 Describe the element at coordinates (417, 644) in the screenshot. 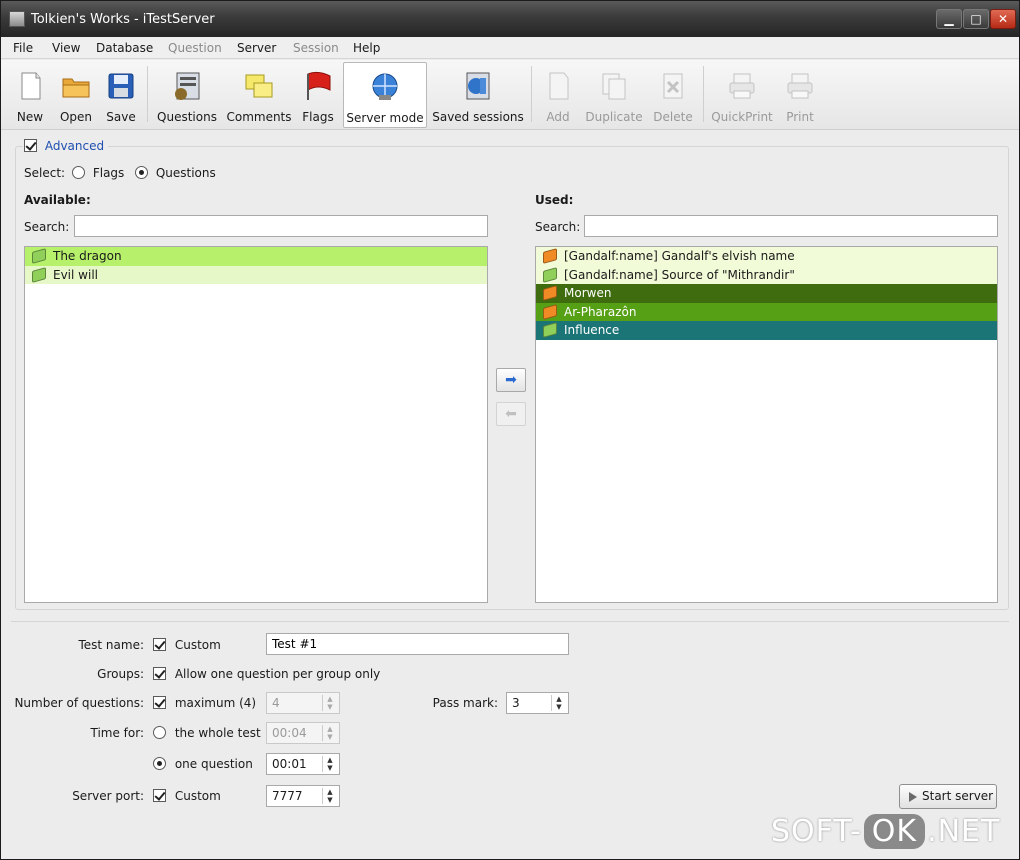

I see `test-name-input` at that location.